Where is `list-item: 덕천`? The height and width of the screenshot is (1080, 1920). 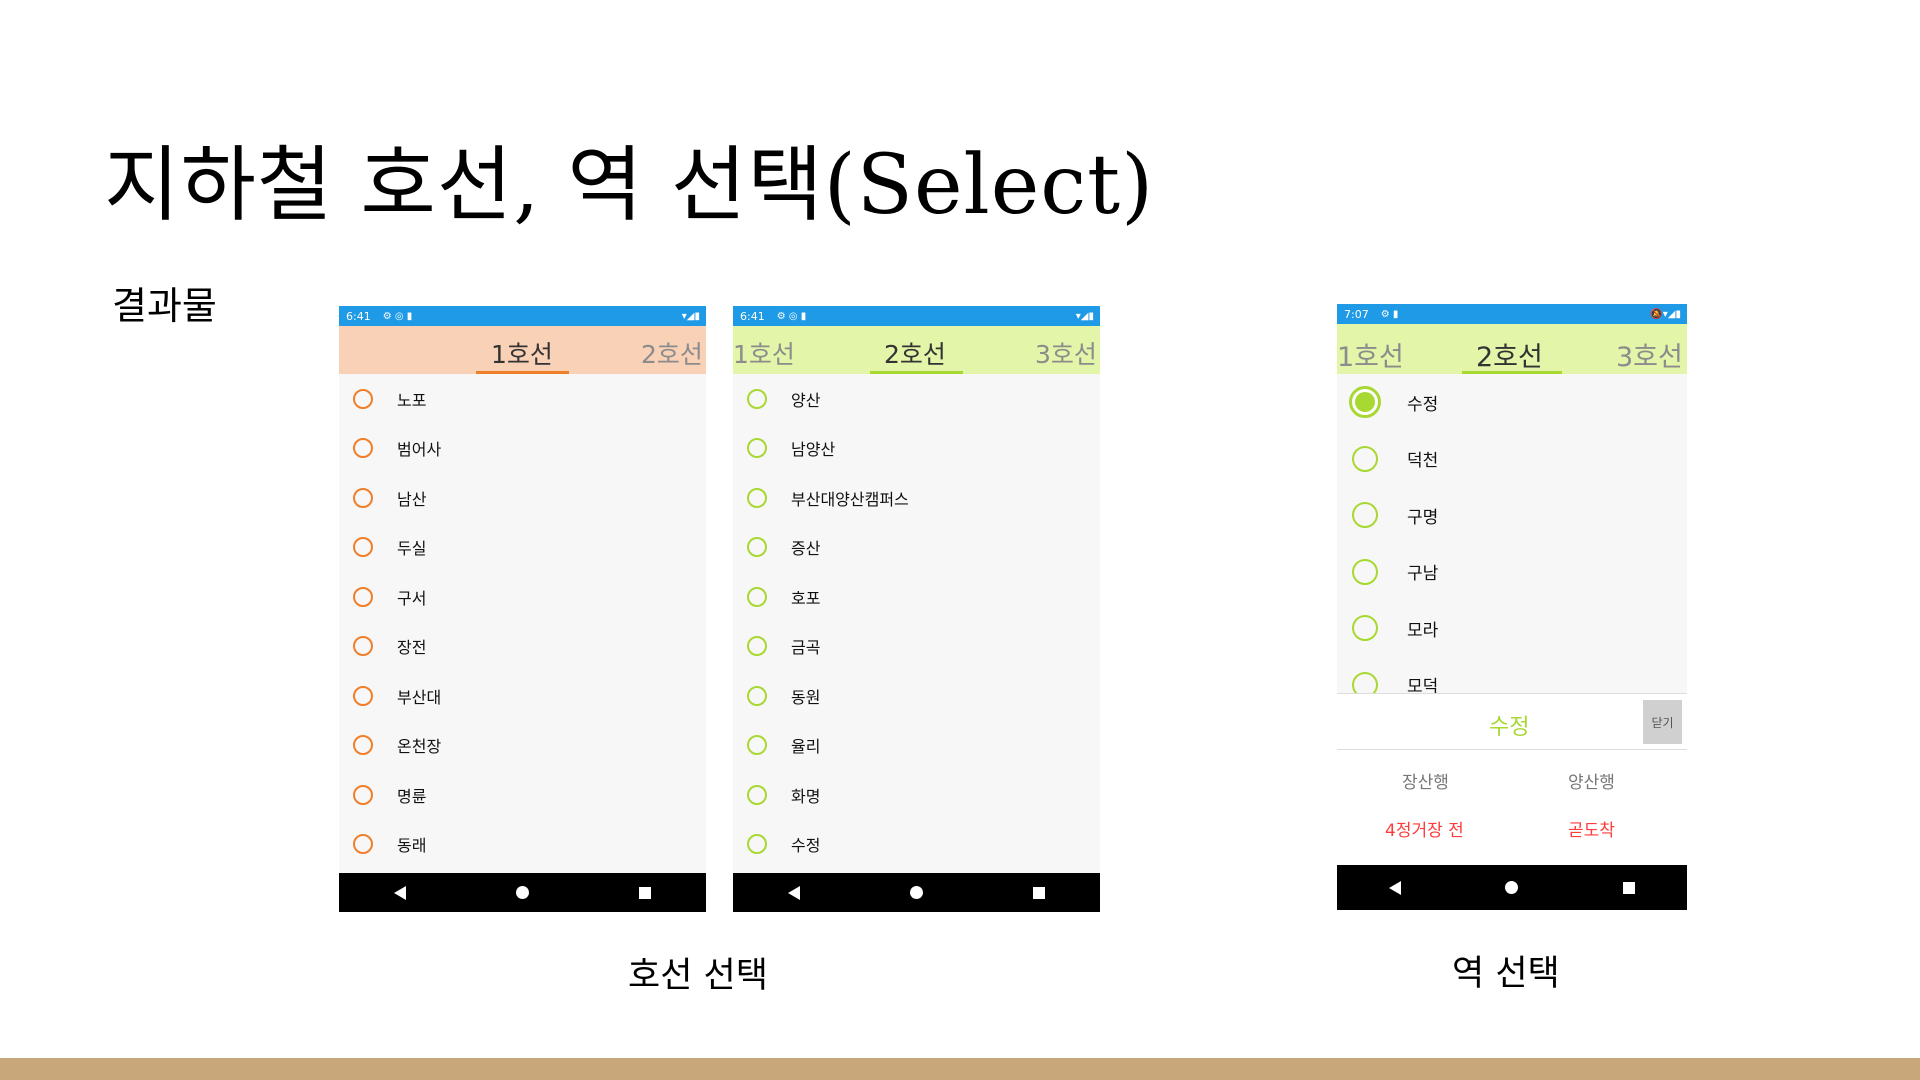 list-item: 덕천 is located at coordinates (1512, 459).